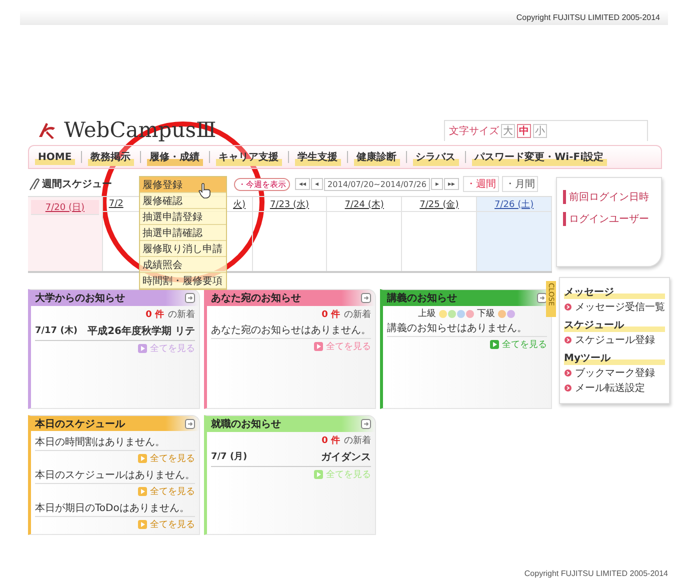 This screenshot has height=587, width=694. What do you see at coordinates (183, 265) in the screenshot?
I see `dropdown-item: 成績照会` at bounding box center [183, 265].